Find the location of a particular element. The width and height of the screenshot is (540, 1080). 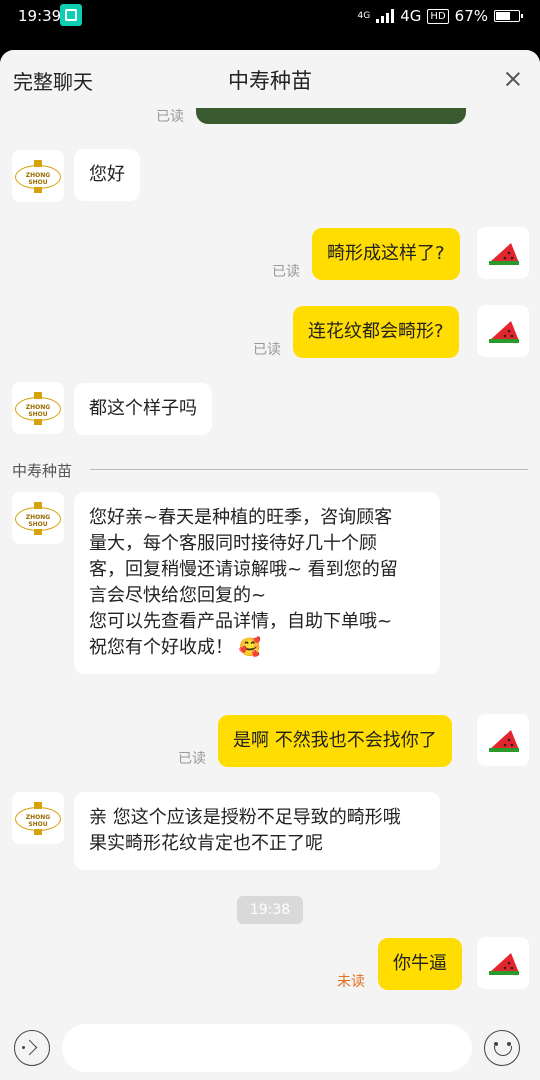

network-badge: 4G is located at coordinates (364, 15).